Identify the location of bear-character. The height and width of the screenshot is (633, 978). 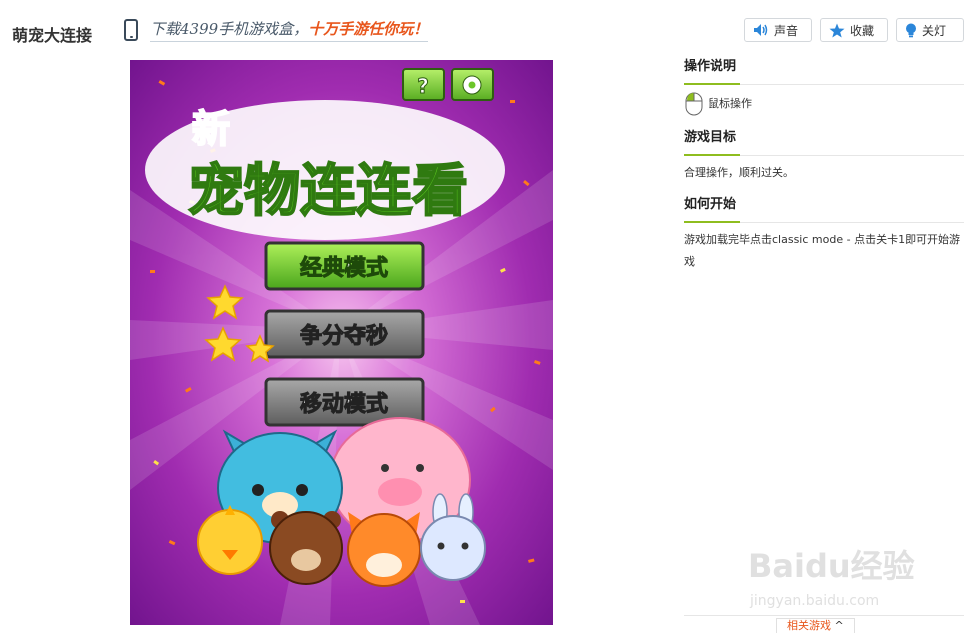
(306, 548).